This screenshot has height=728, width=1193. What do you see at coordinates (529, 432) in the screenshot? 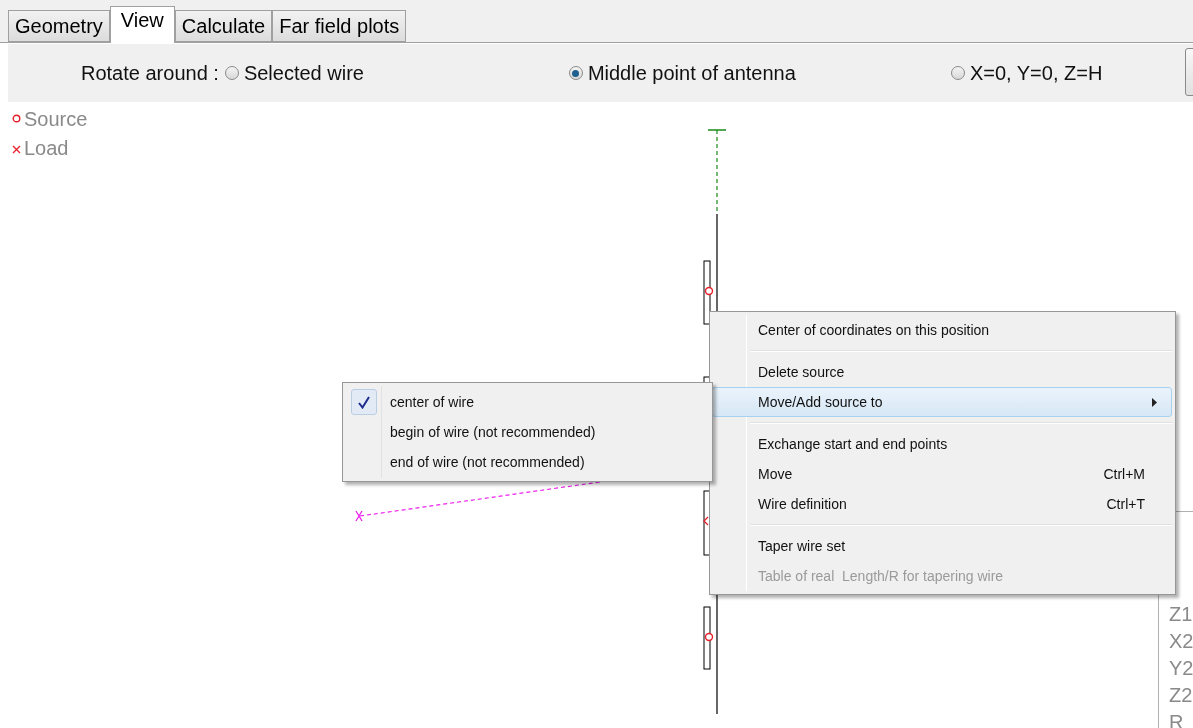
I see `menu-item: begin of wire (not recommended)` at bounding box center [529, 432].